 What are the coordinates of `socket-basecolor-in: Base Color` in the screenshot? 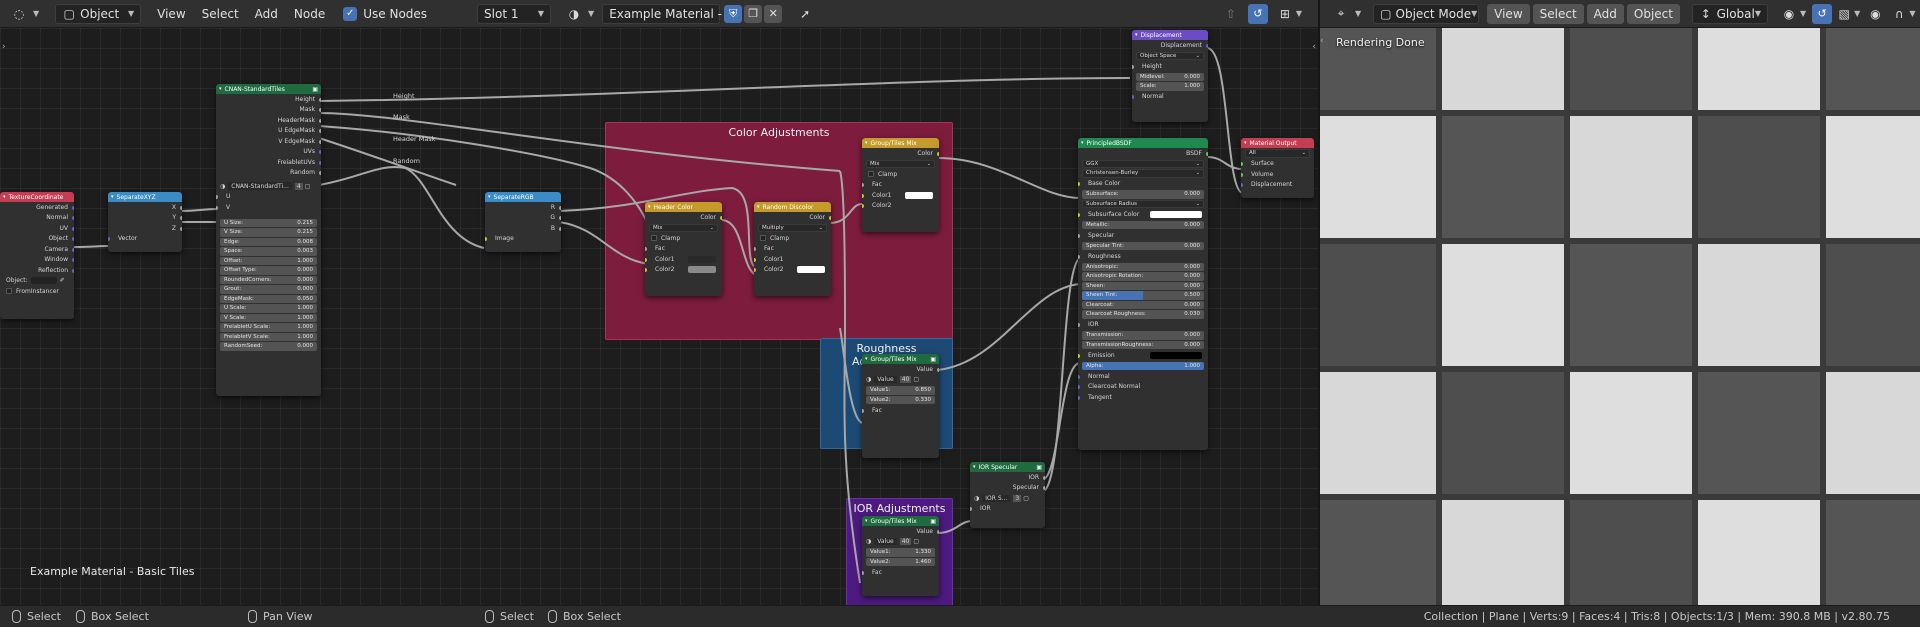 It's located at (1143, 184).